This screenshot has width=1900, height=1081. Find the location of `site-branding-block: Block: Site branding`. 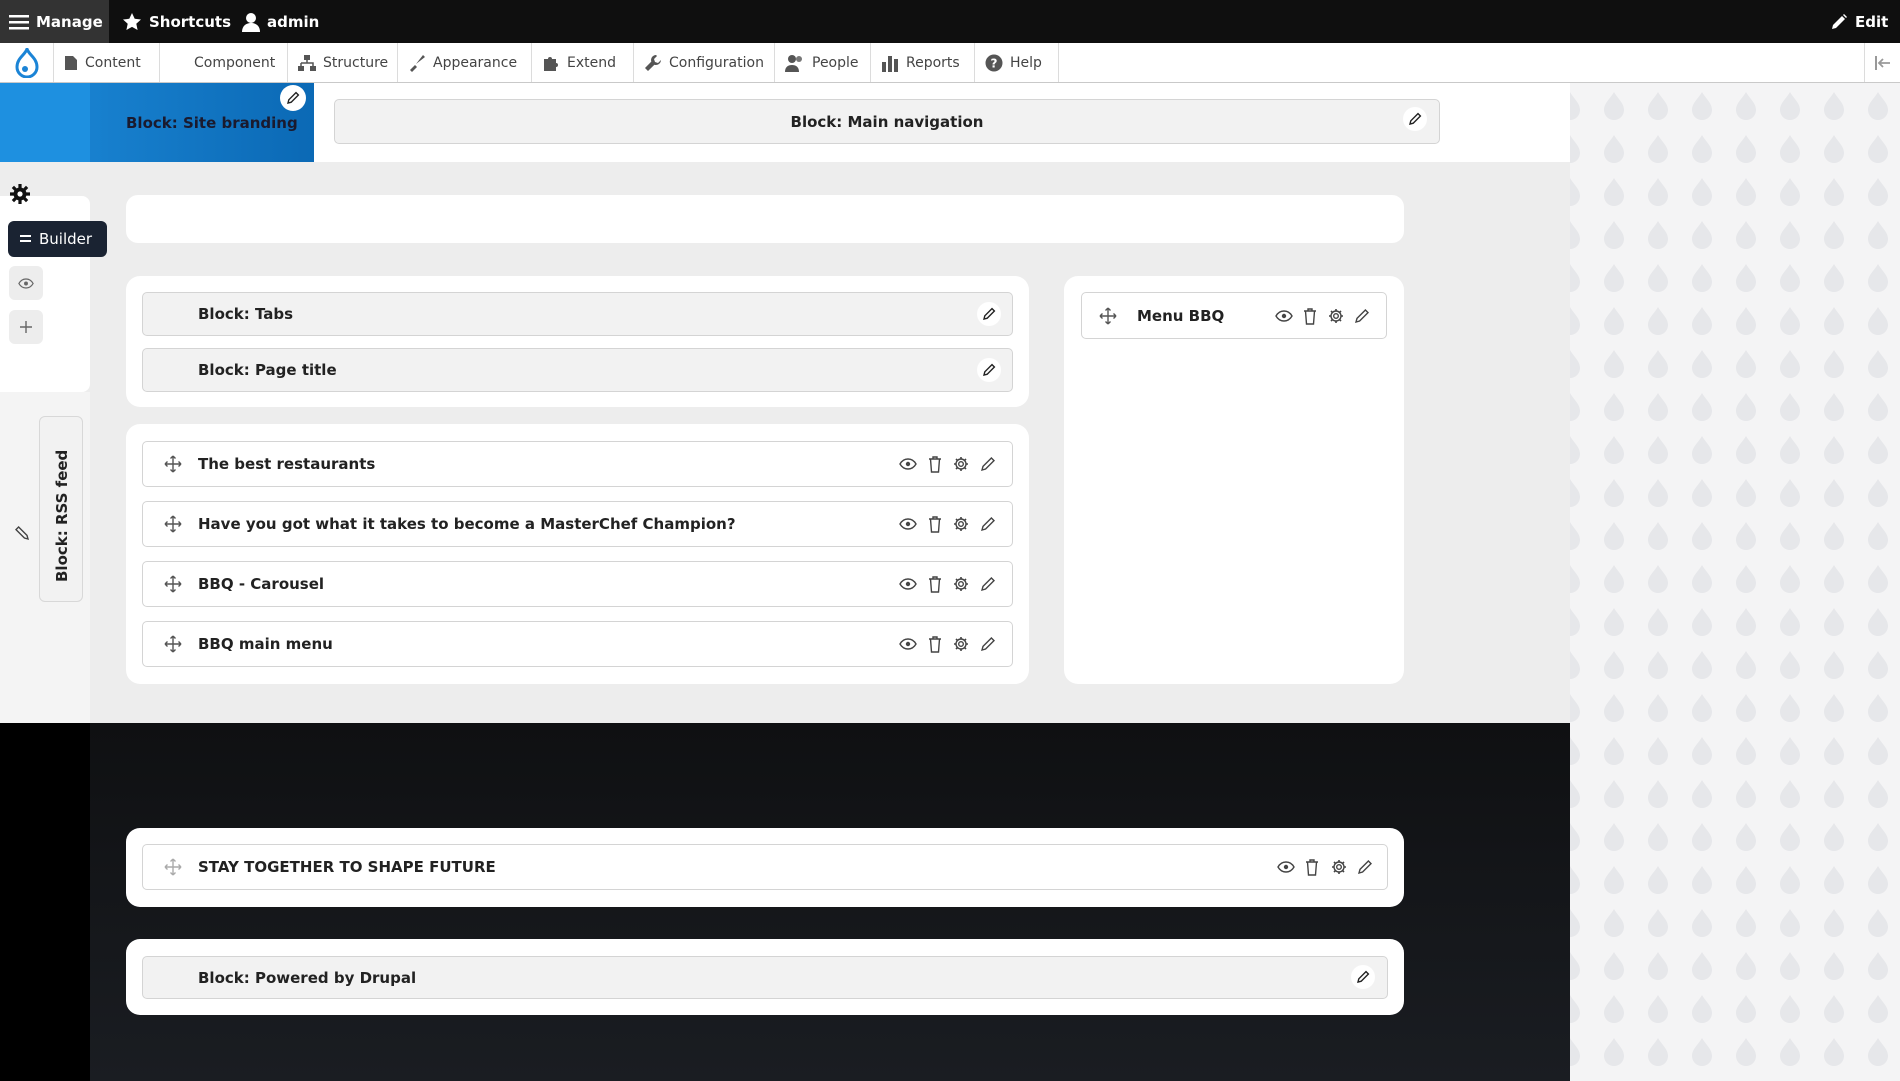

site-branding-block: Block: Site branding is located at coordinates (212, 123).